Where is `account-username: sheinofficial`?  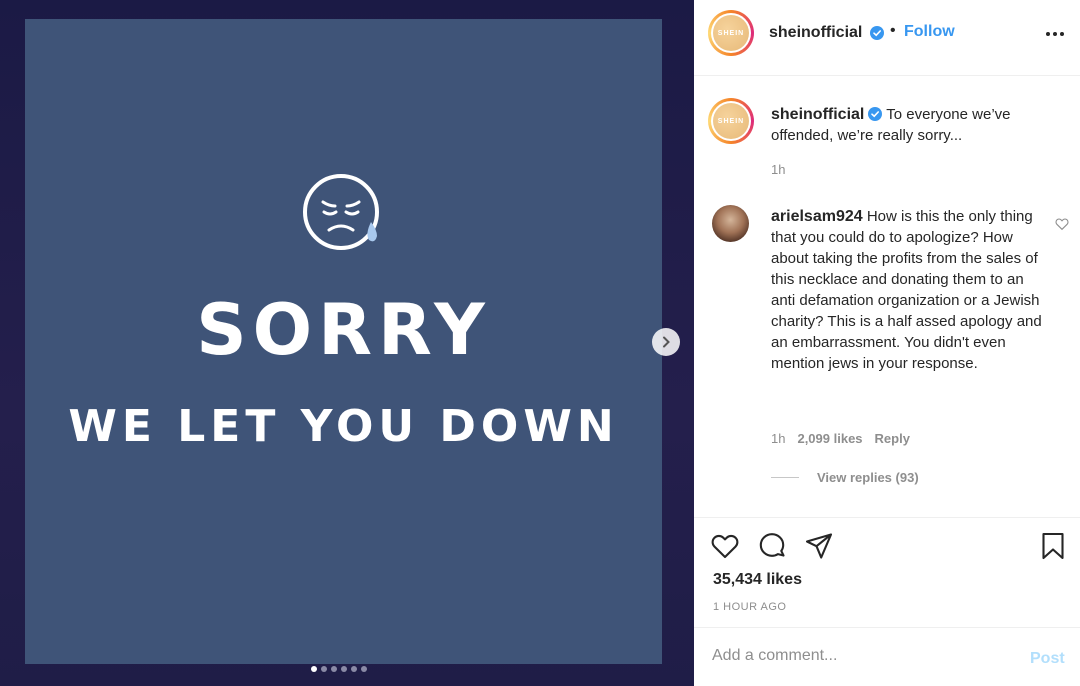 account-username: sheinofficial is located at coordinates (815, 33).